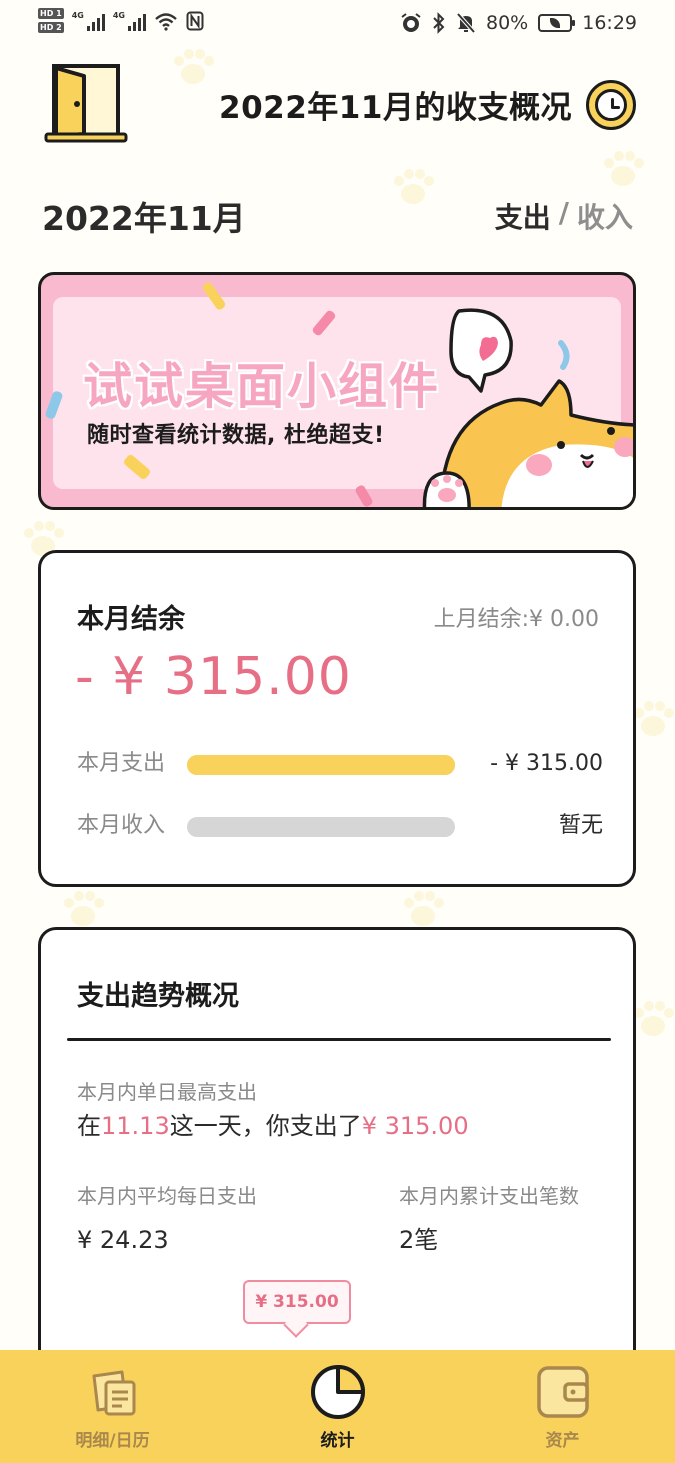 The image size is (675, 1463). I want to click on document-icon, so click(113, 1393).